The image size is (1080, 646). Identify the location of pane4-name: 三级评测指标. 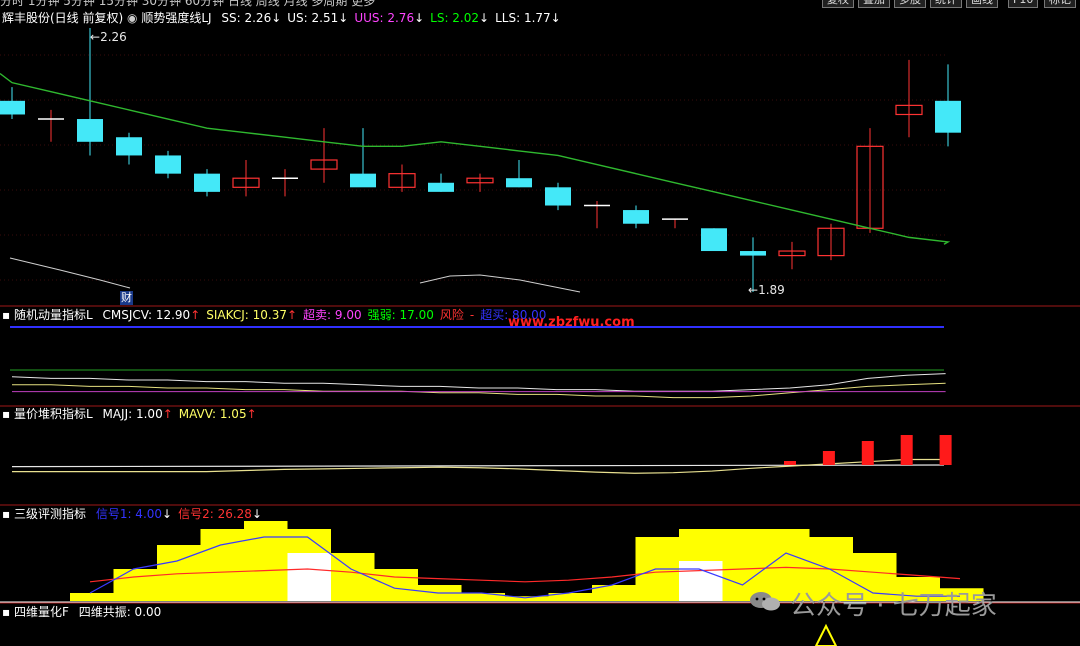
(50, 514).